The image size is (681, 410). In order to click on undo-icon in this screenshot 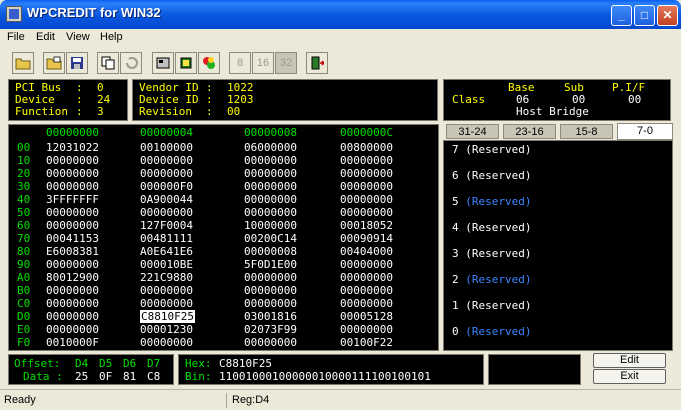, I will do `click(131, 63)`.